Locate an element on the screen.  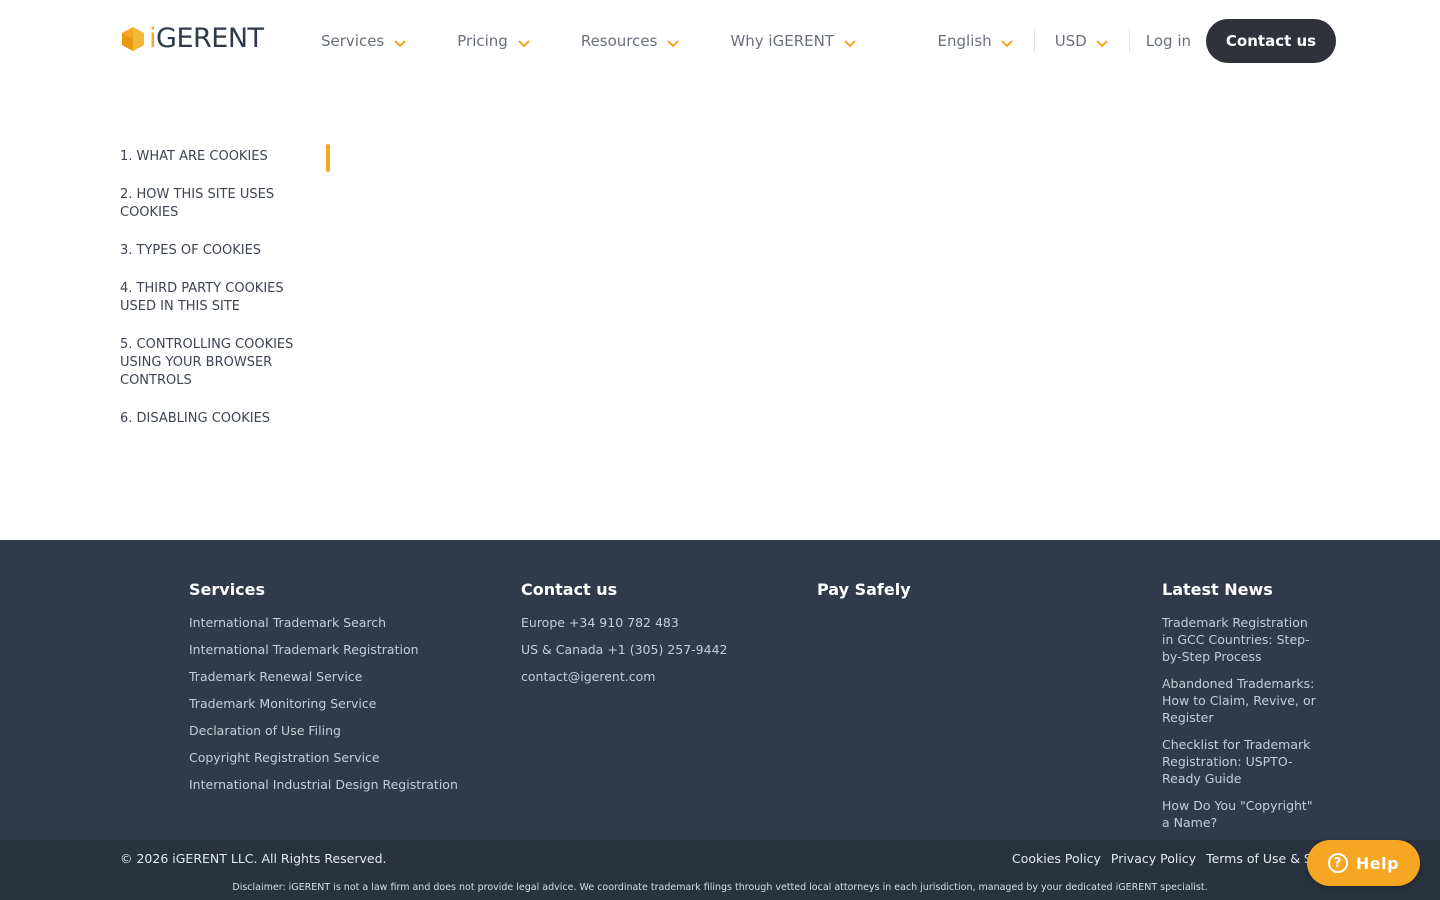
copyright: © 2026 iGERENT LLC. All Rights Reserved. is located at coordinates (253, 858).